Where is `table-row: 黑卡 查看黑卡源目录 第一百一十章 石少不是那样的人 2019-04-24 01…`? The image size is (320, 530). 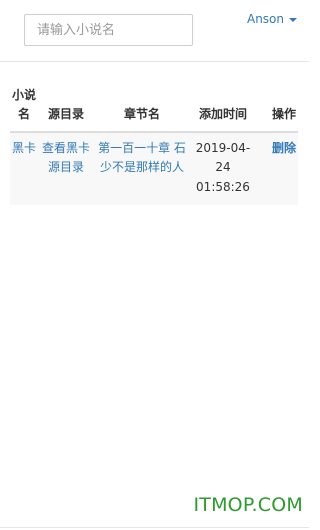
table-row: 黑卡 查看黑卡源目录 第一百一十章 石少不是那样的人 2019-04-24 01… is located at coordinates (154, 168).